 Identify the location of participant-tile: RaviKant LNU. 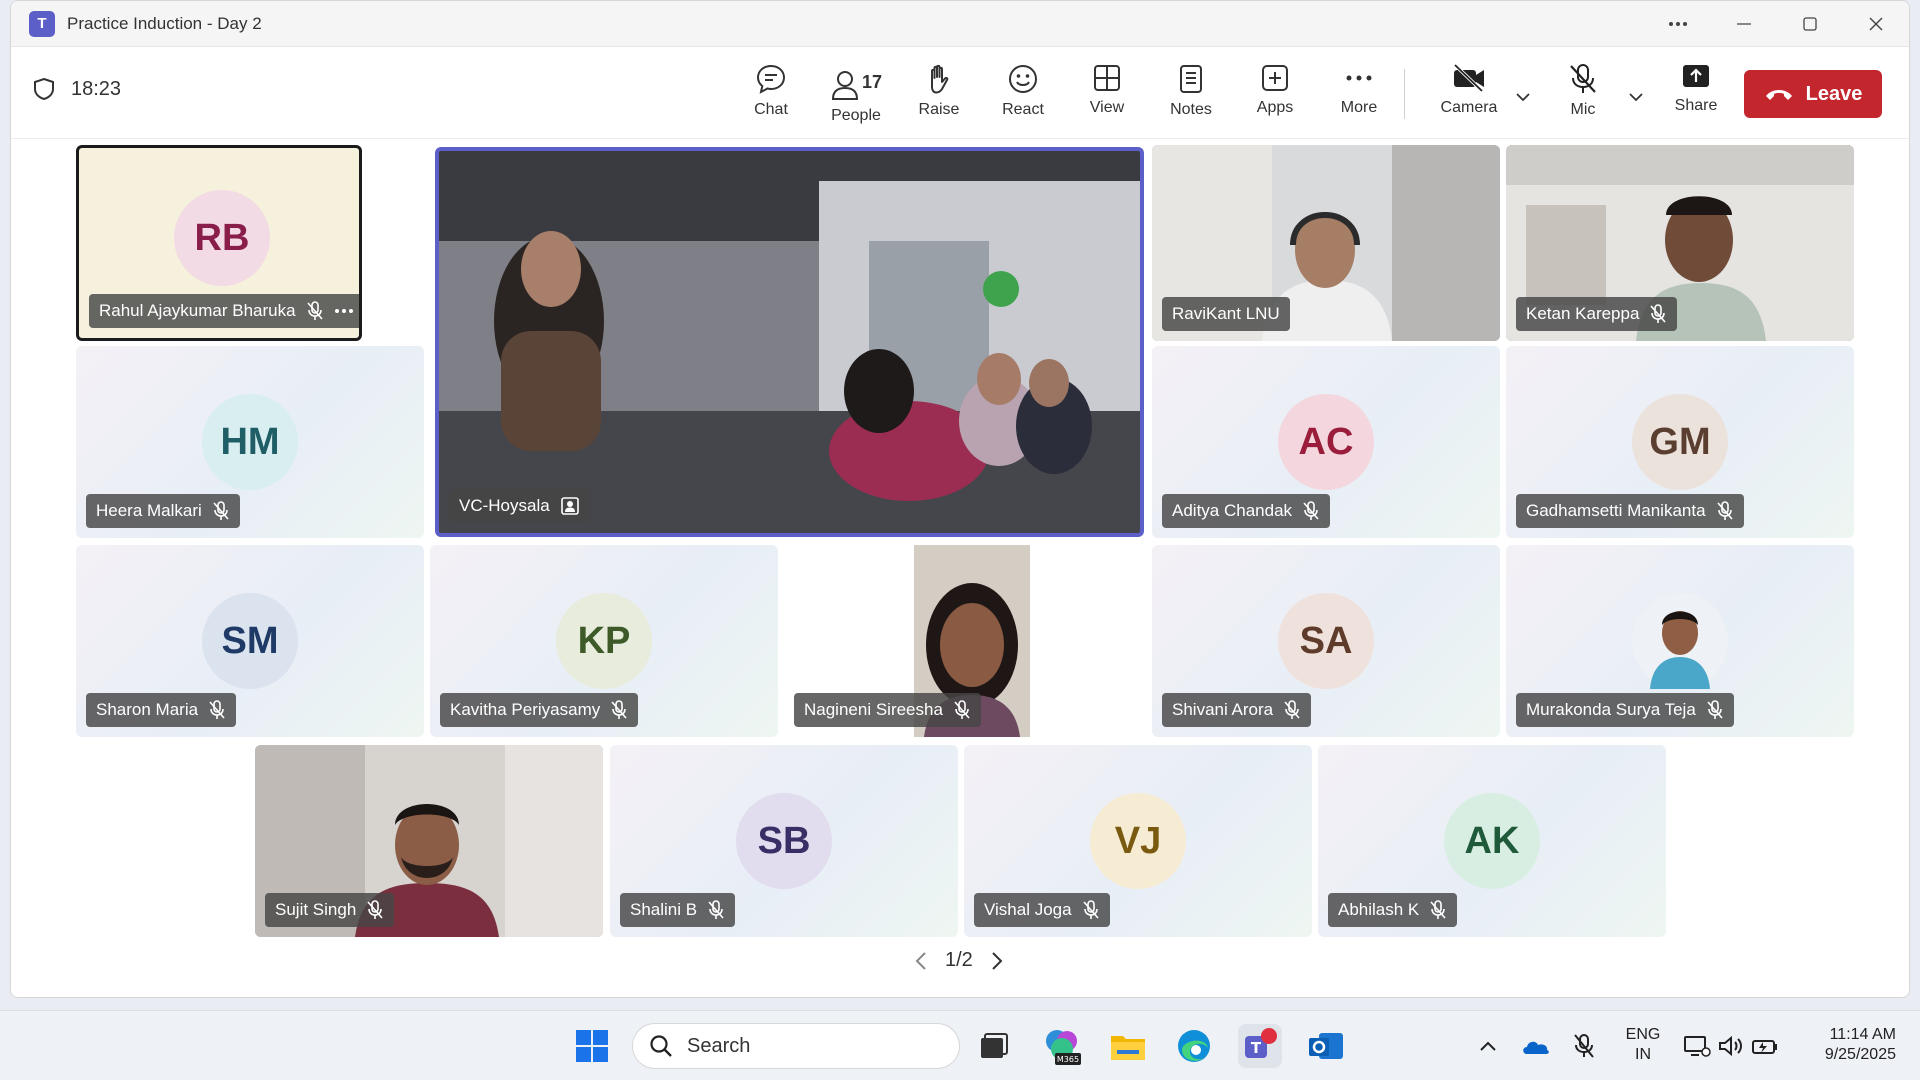
(1326, 243).